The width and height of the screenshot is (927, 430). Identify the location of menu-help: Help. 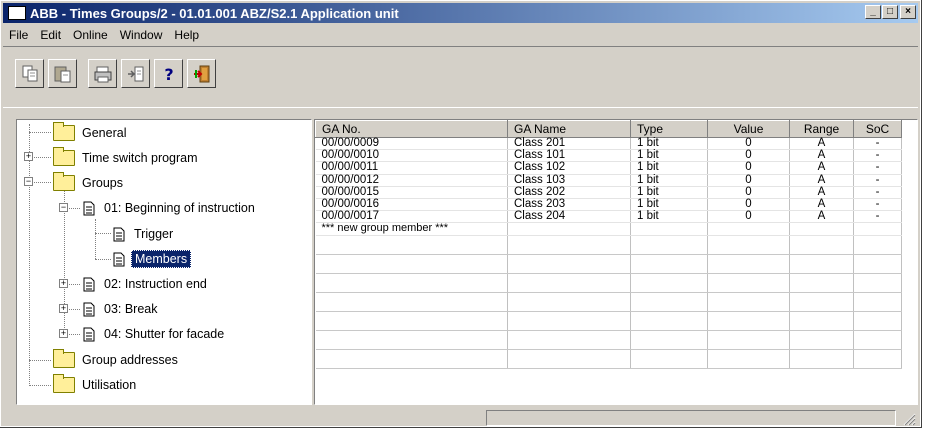
(186, 35).